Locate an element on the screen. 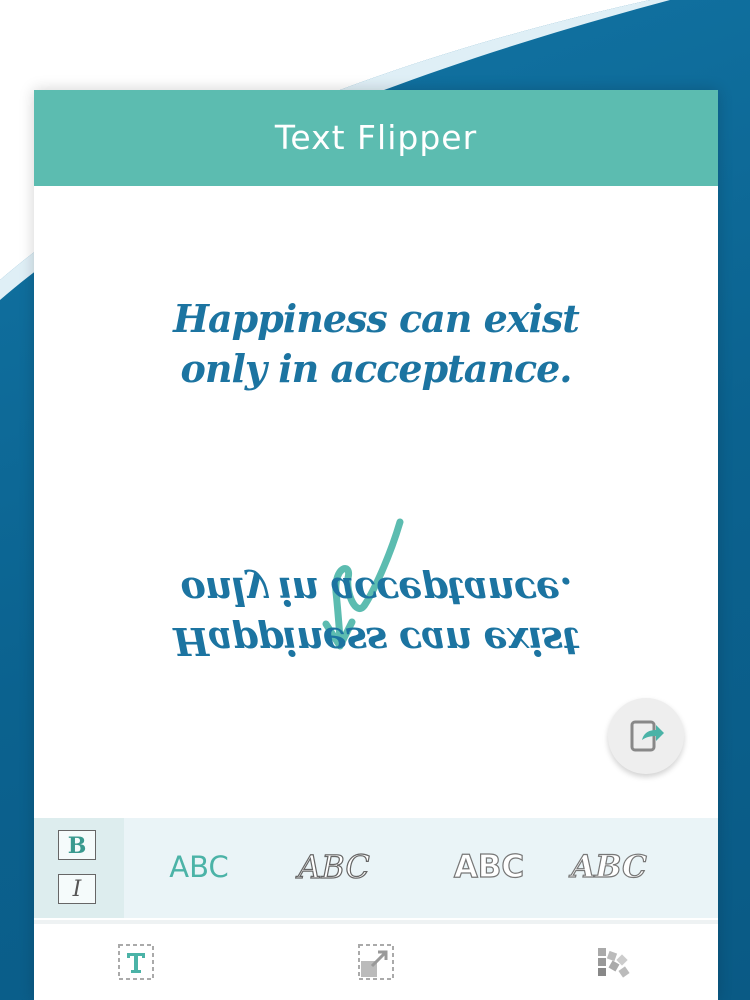 This screenshot has height=1000, width=750. nav-resize-tab is located at coordinates (376, 962).